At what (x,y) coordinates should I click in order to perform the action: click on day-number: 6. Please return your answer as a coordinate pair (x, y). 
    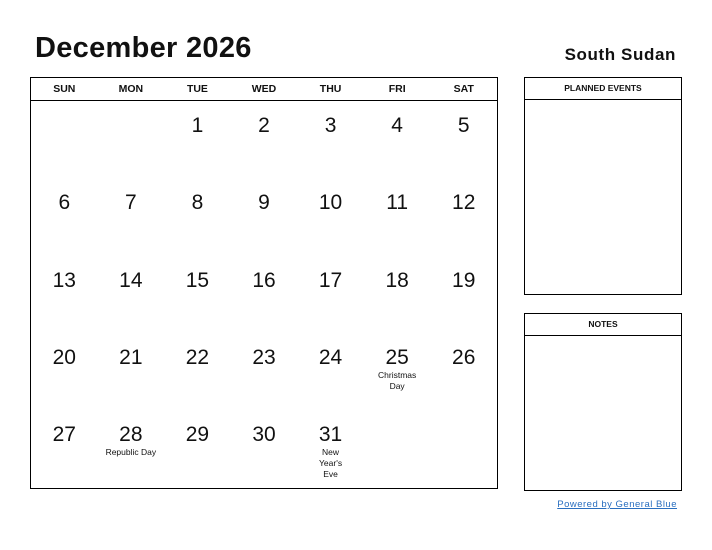
    Looking at the image, I should click on (64, 203).